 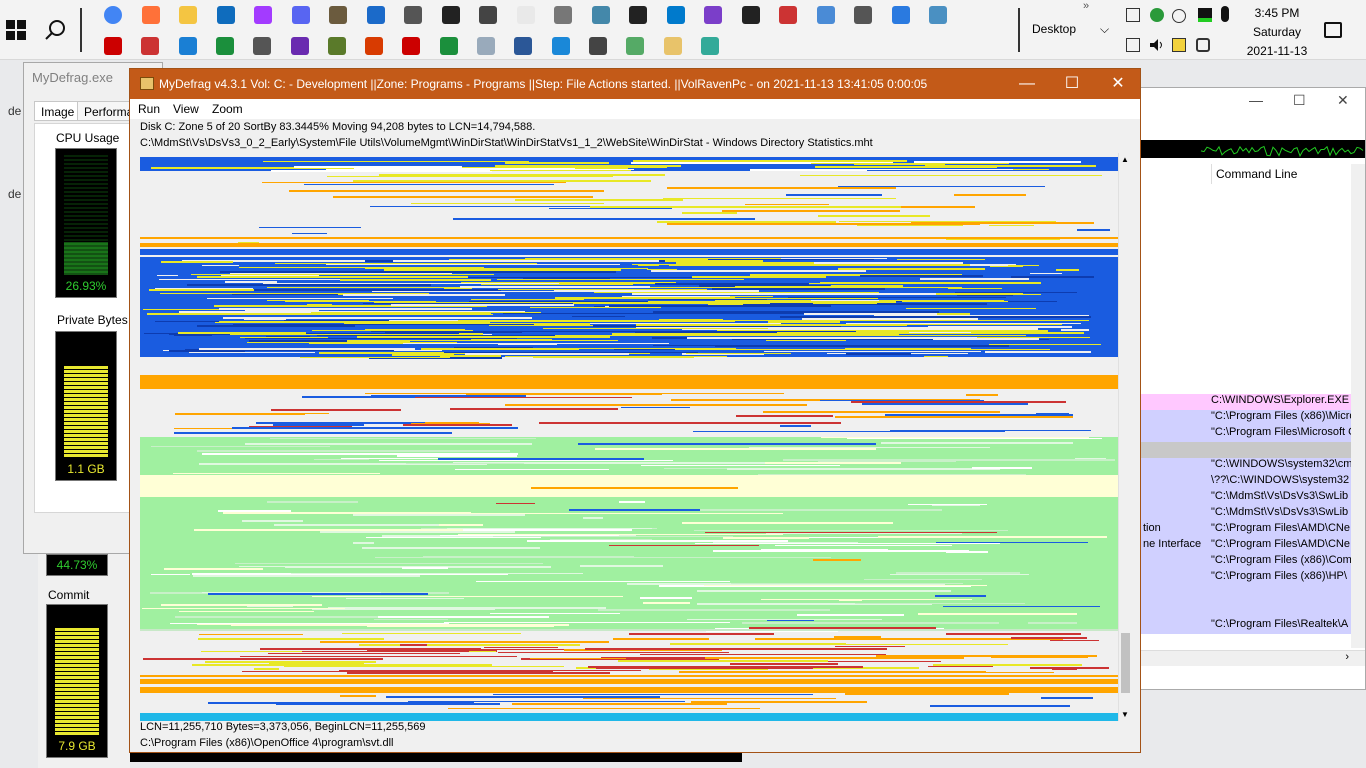 What do you see at coordinates (1246, 530) in the screenshot?
I see `process-row: "C:\Program Files\AMD\CNe tion` at bounding box center [1246, 530].